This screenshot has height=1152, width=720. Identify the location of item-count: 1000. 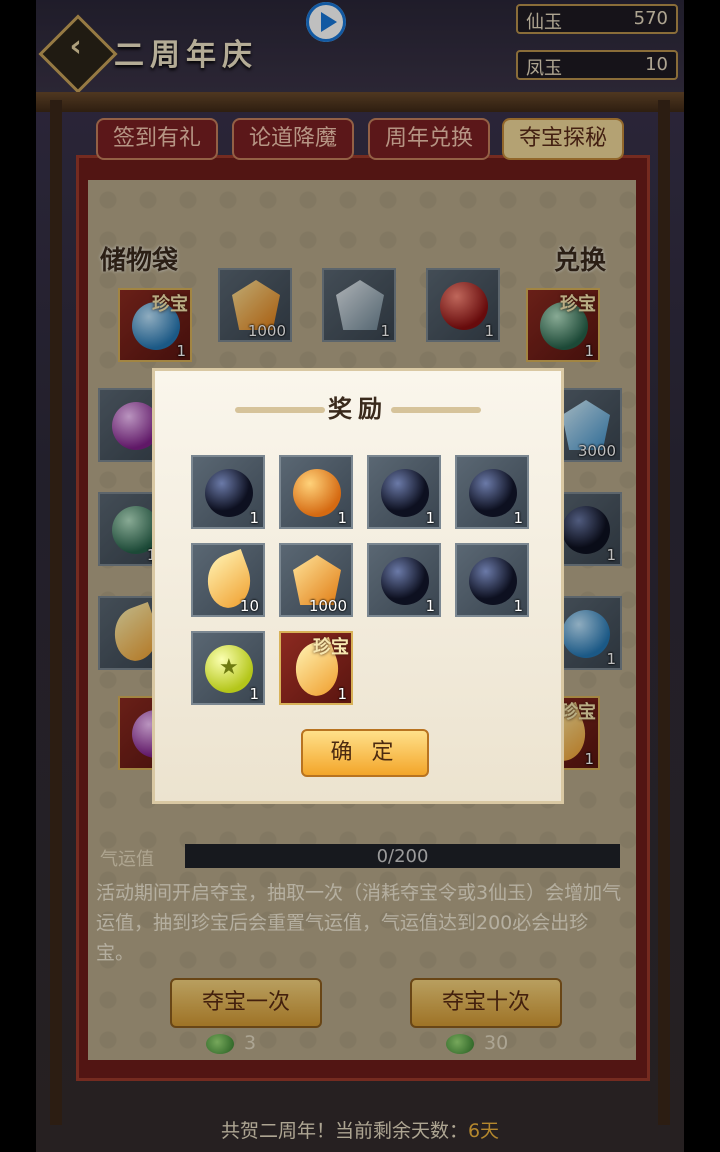
(327, 606).